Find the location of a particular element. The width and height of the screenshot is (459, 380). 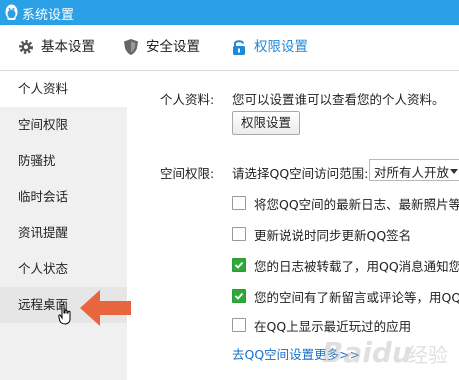

space-option-text: 您的日志被转载了，用QQ消息通知您 is located at coordinates (356, 266).